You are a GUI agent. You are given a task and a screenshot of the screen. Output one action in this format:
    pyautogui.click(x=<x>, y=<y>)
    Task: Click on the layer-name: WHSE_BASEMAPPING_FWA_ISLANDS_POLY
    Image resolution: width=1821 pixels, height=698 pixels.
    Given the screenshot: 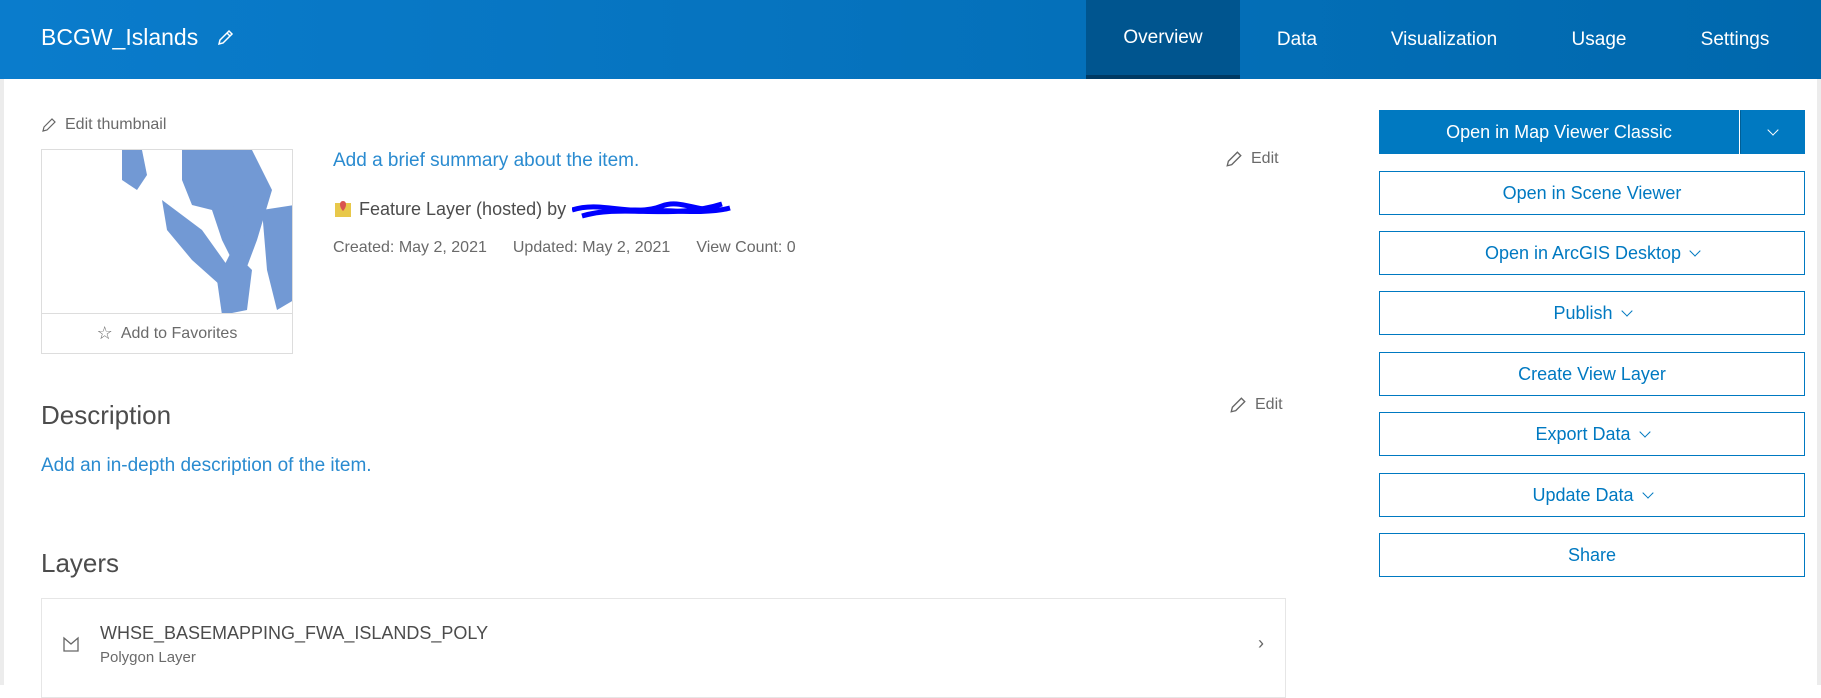 What is the action you would take?
    pyautogui.click(x=294, y=633)
    